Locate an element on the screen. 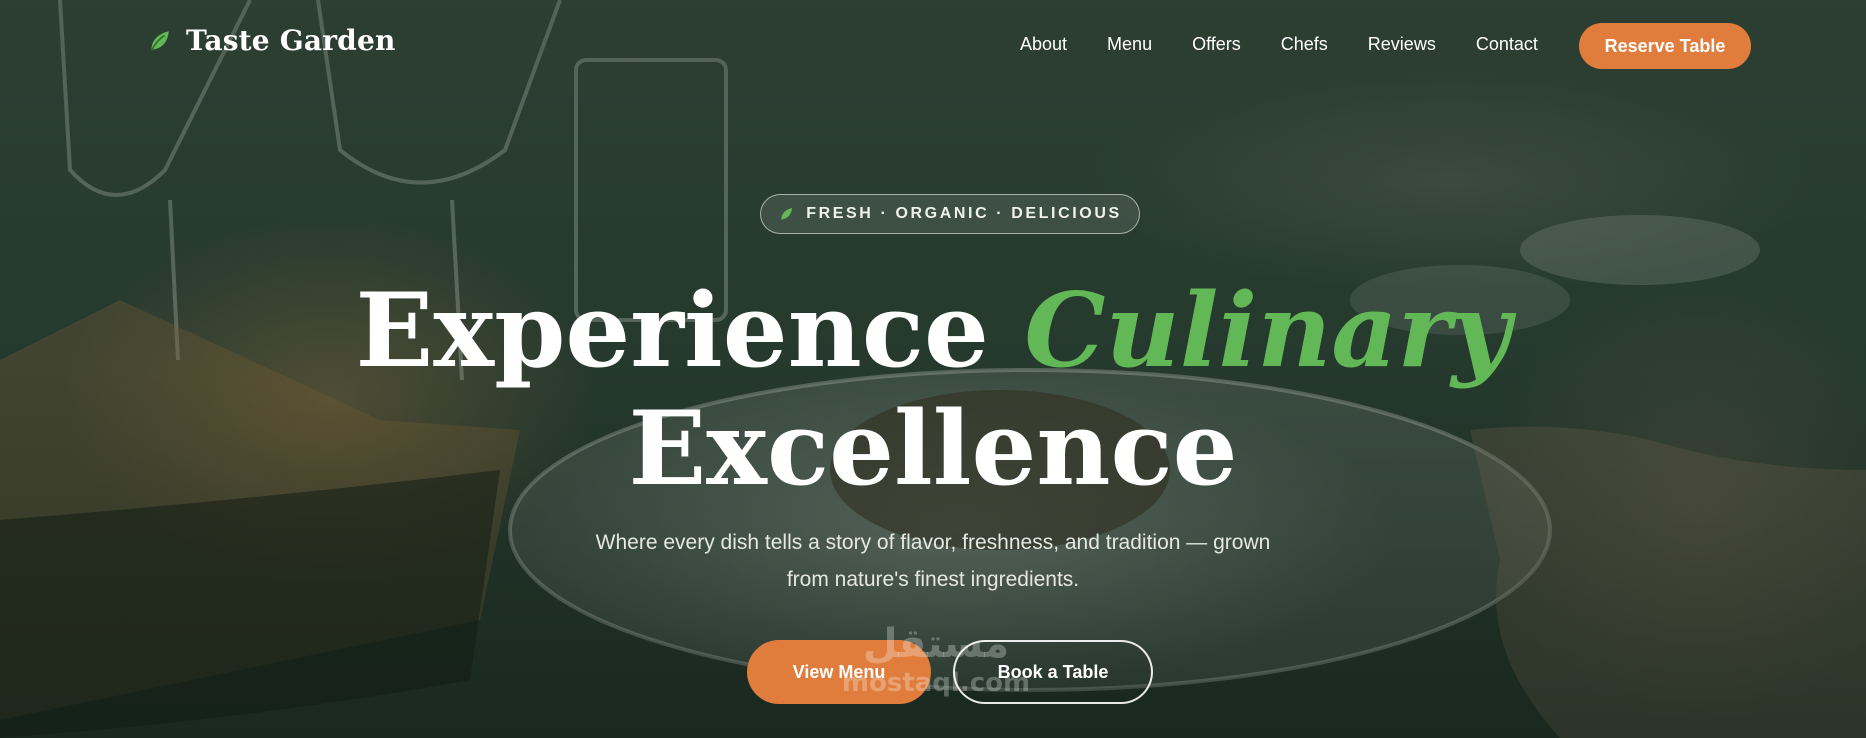 The height and width of the screenshot is (738, 1866). badge-text: FRESH · ORGANIC · DELICIOUS is located at coordinates (964, 213).